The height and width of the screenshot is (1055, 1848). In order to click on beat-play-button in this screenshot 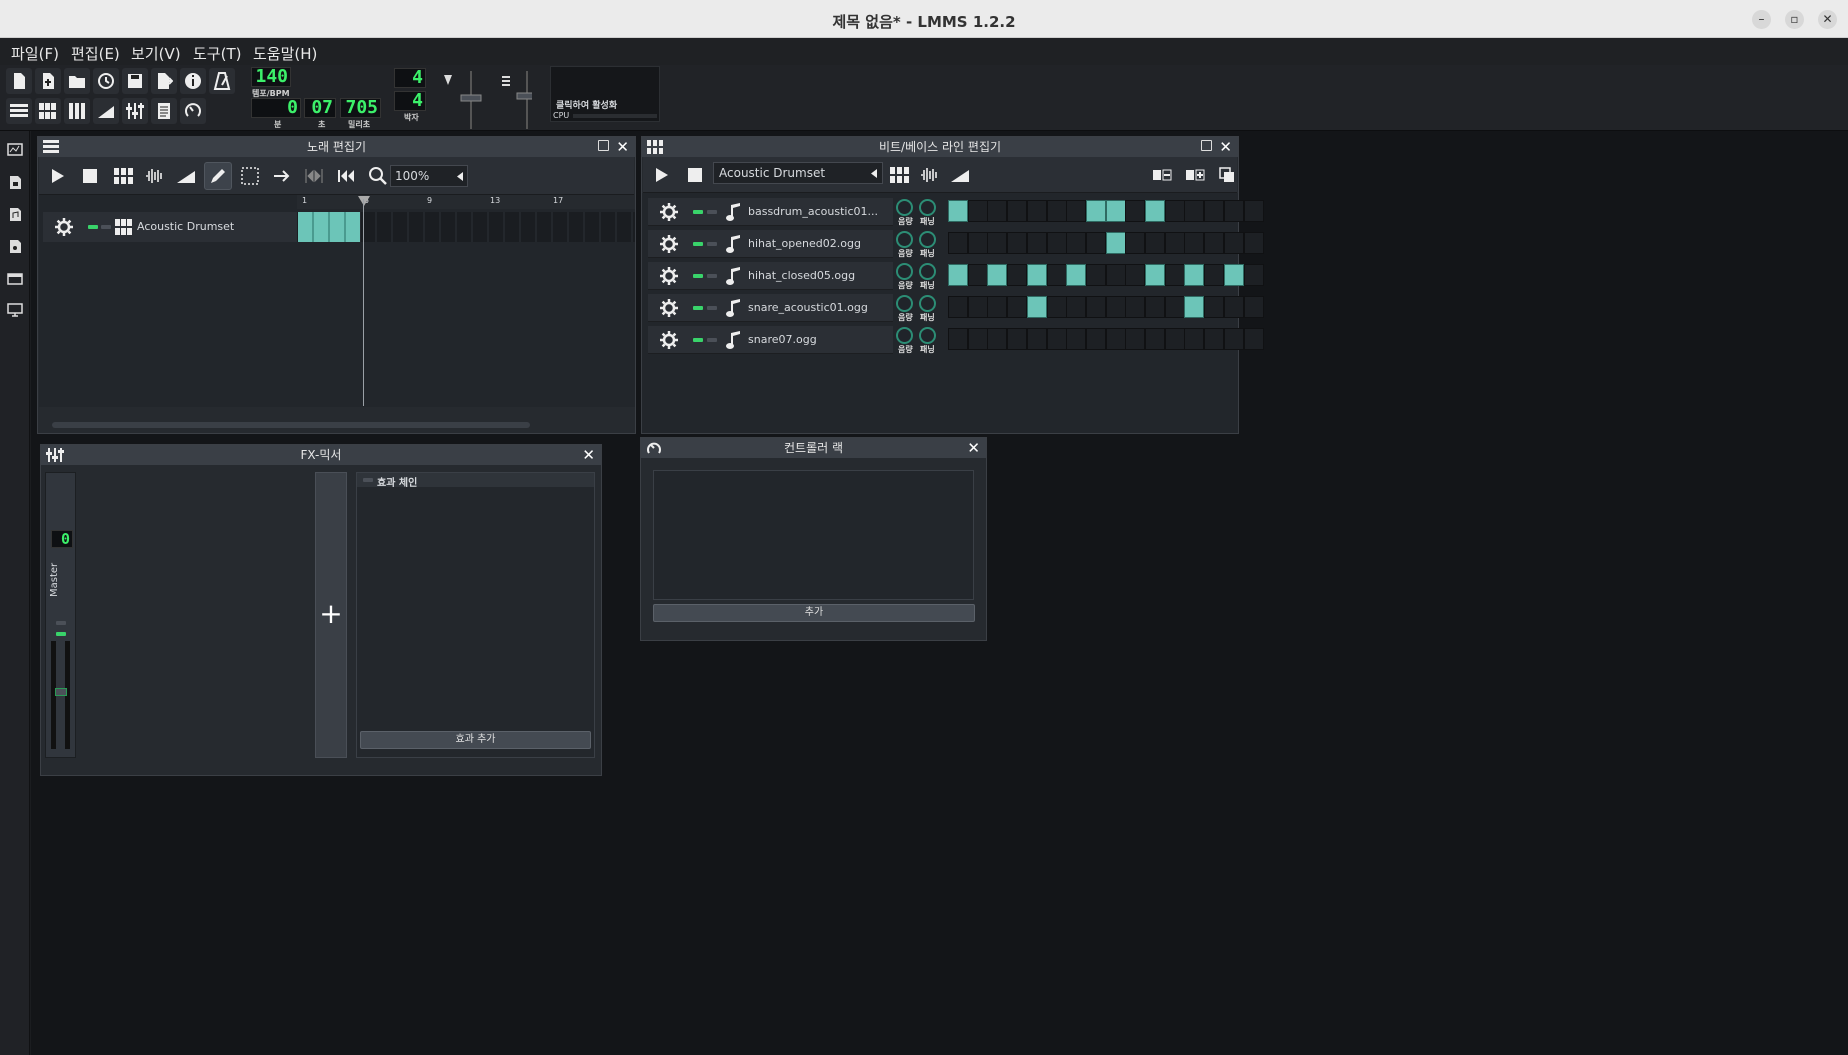, I will do `click(662, 175)`.